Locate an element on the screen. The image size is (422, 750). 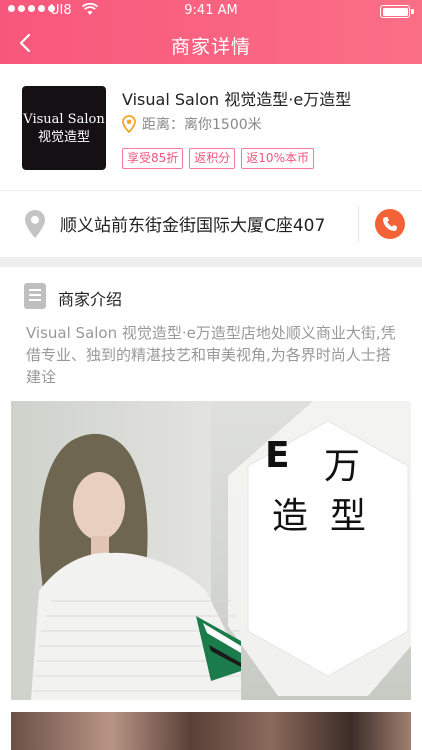
brand-char-wan: 万 is located at coordinates (342, 466).